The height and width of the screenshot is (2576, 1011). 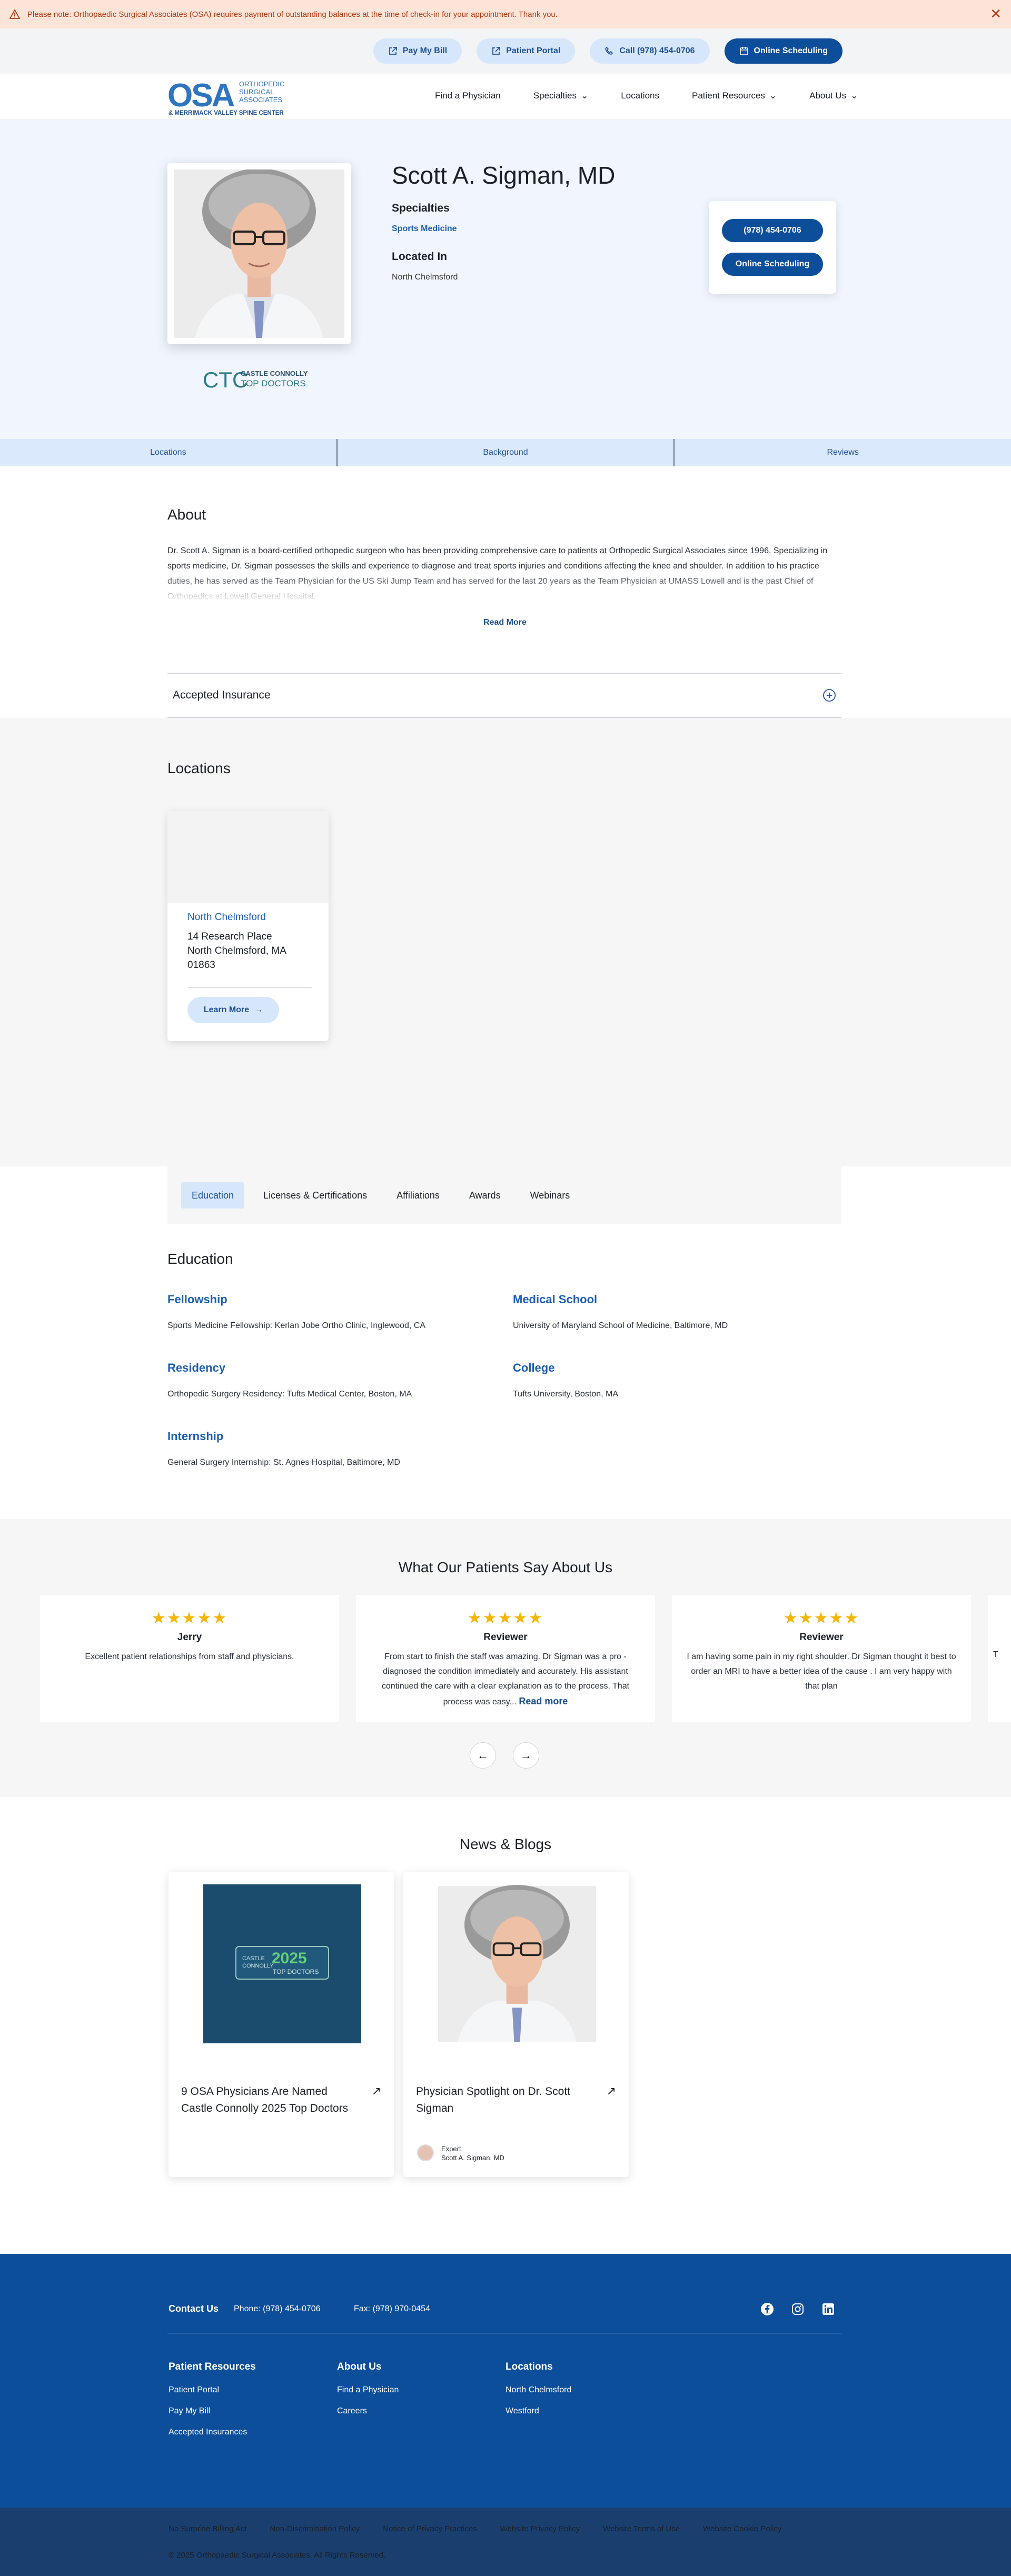 What do you see at coordinates (1000, 1659) in the screenshot?
I see `review-card-partial: T` at bounding box center [1000, 1659].